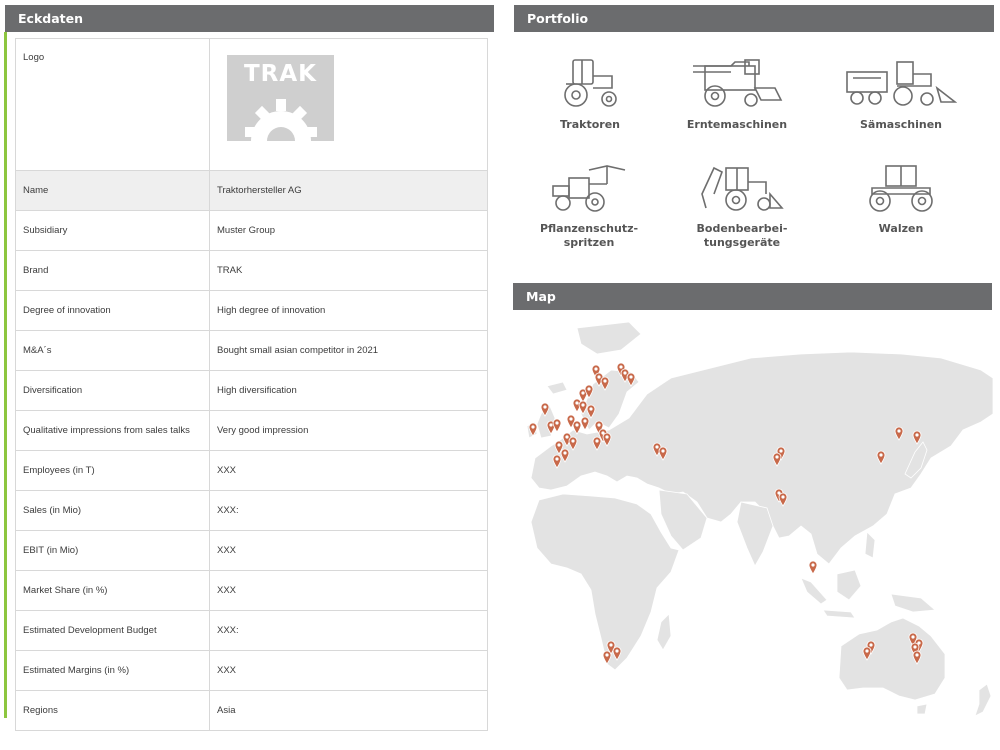 The height and width of the screenshot is (750, 1000). What do you see at coordinates (112, 310) in the screenshot?
I see `row-label: Degree of innovation` at bounding box center [112, 310].